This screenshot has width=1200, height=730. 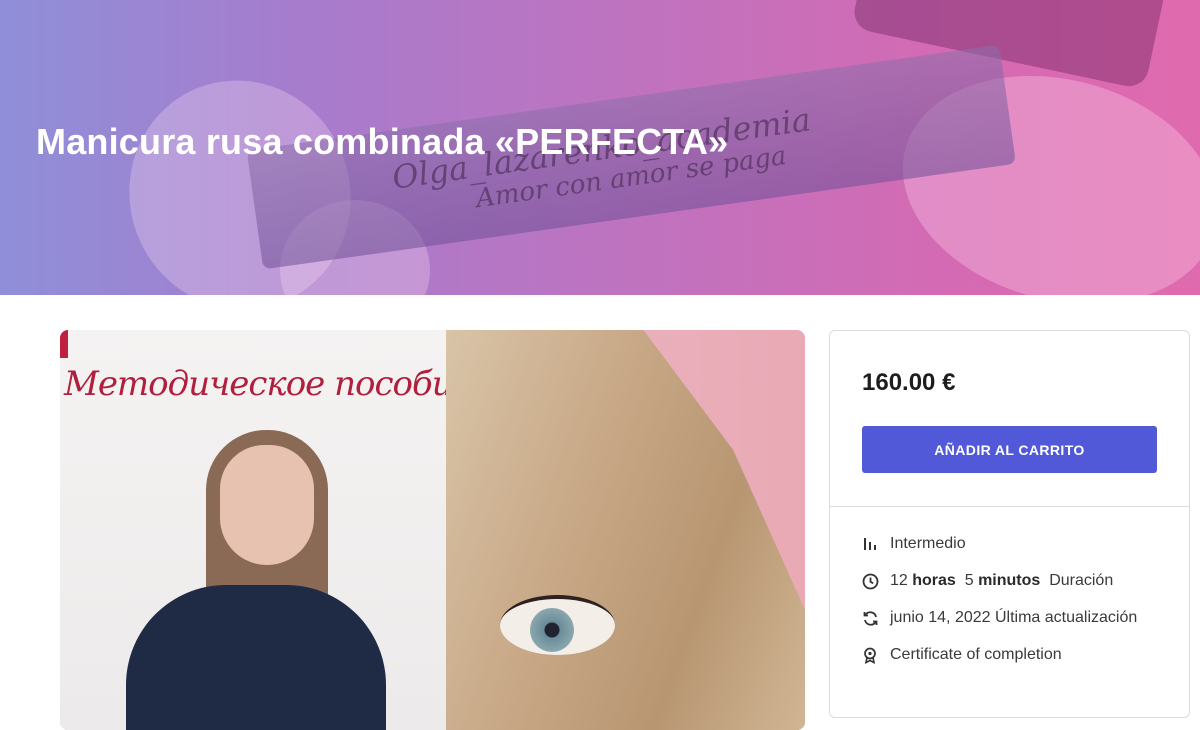 What do you see at coordinates (1022, 544) in the screenshot?
I see `meta-level: Intermedio` at bounding box center [1022, 544].